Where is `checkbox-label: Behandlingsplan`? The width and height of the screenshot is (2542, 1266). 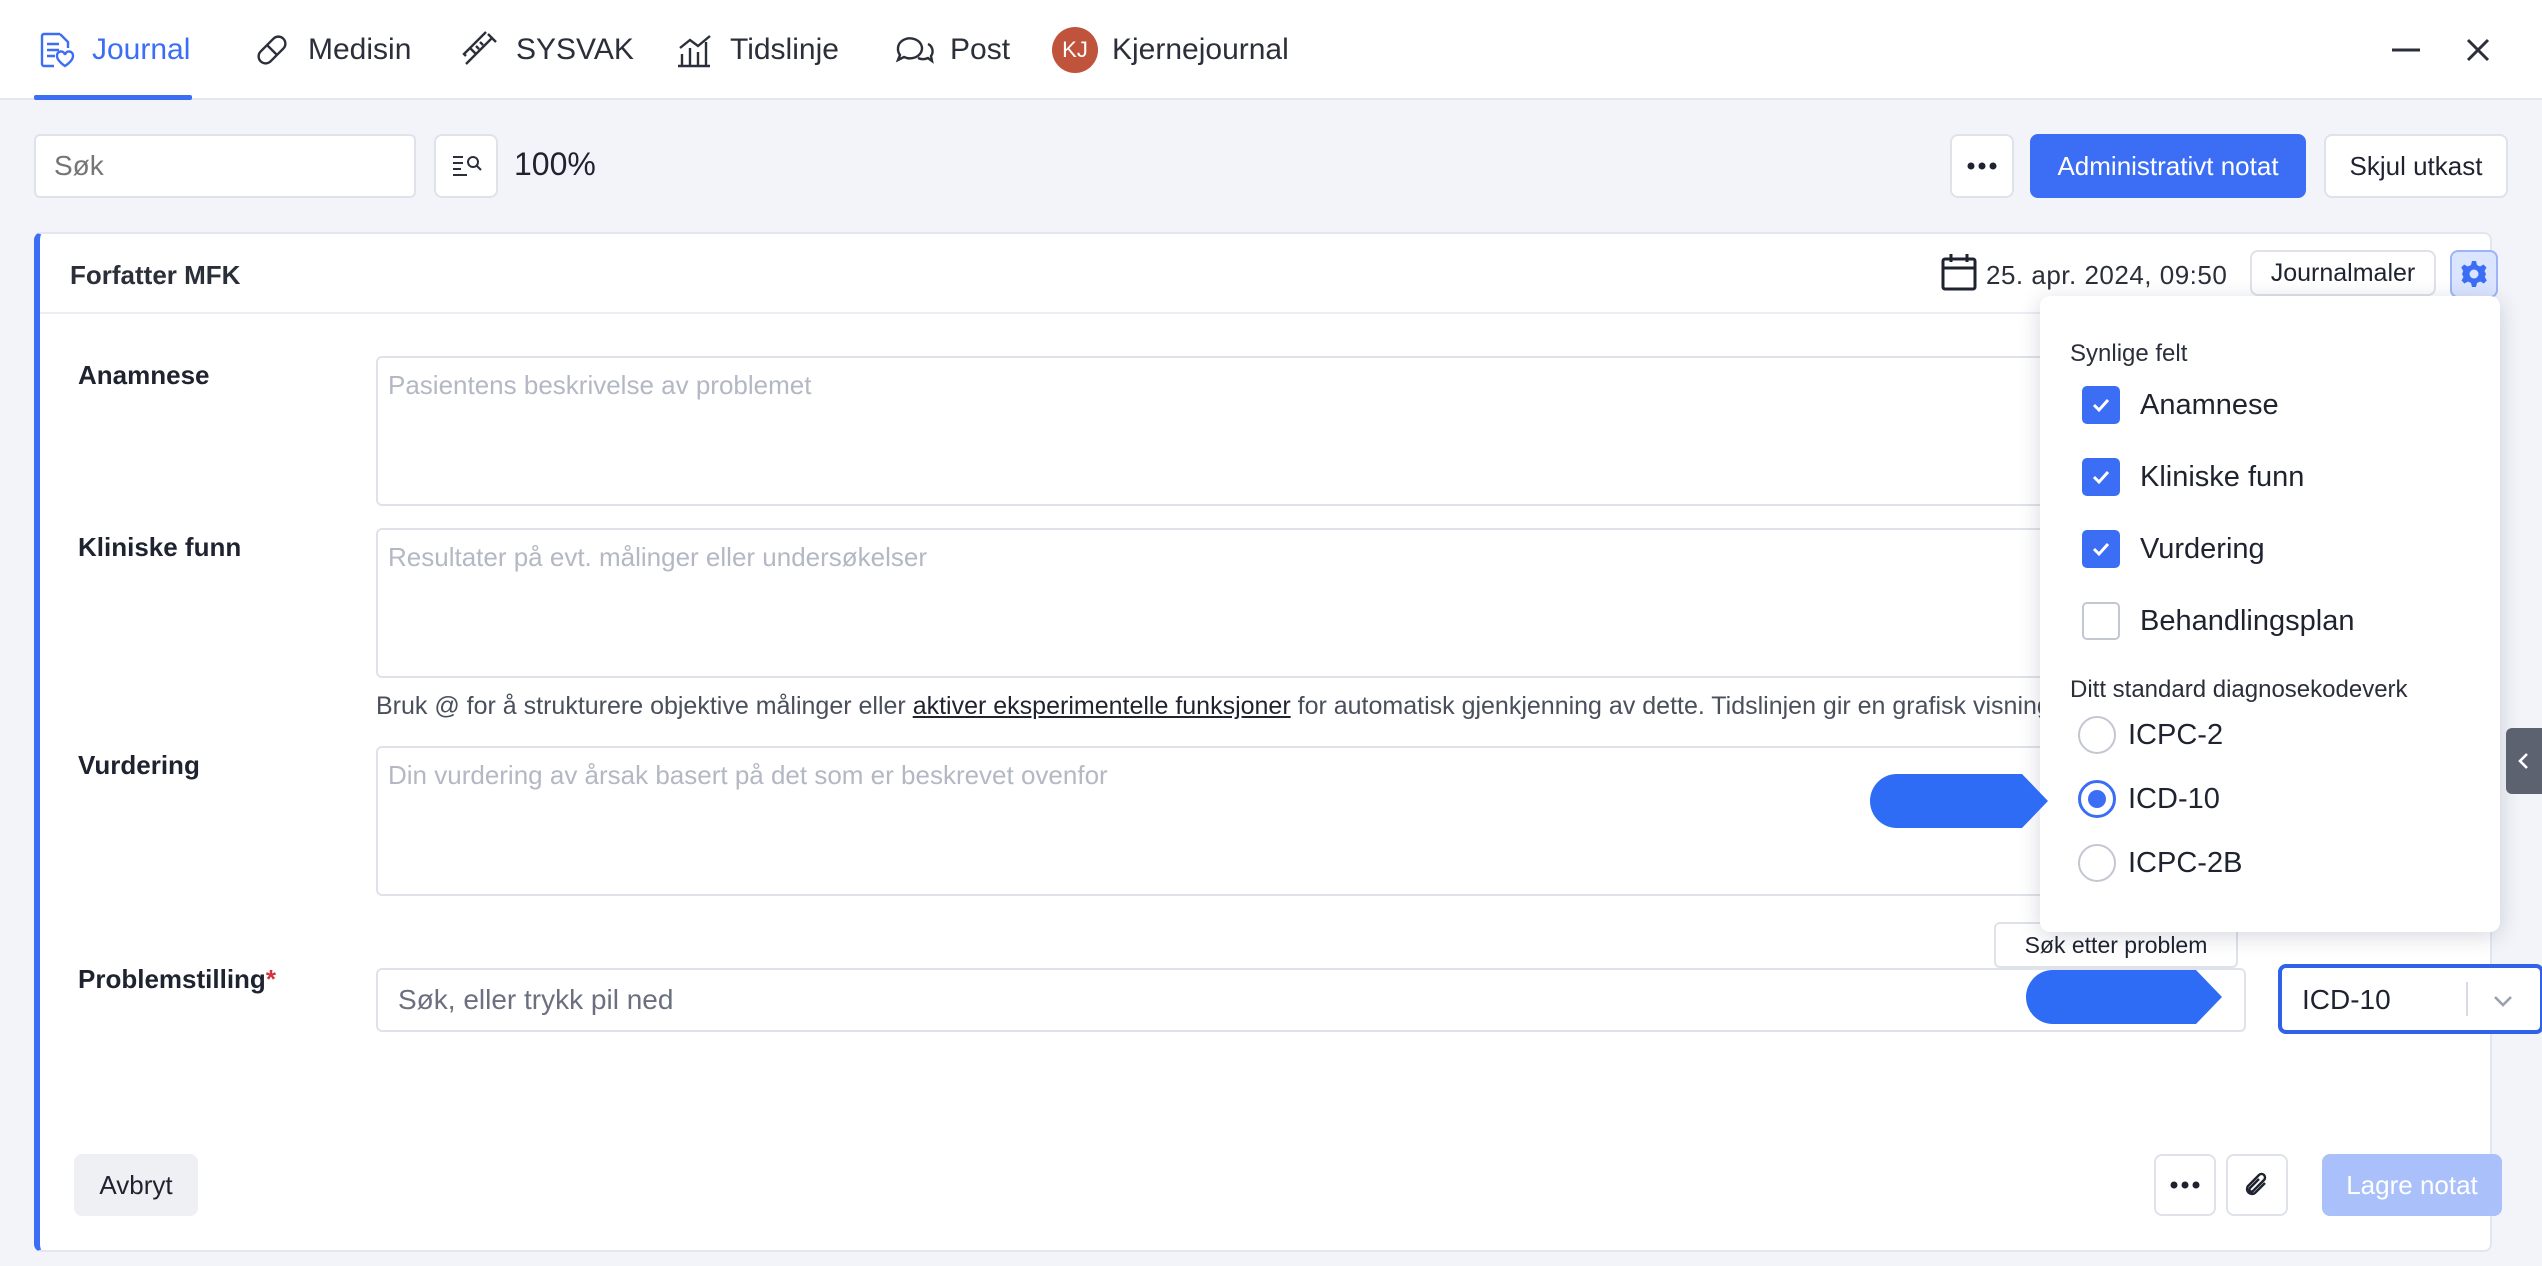 checkbox-label: Behandlingsplan is located at coordinates (2247, 620).